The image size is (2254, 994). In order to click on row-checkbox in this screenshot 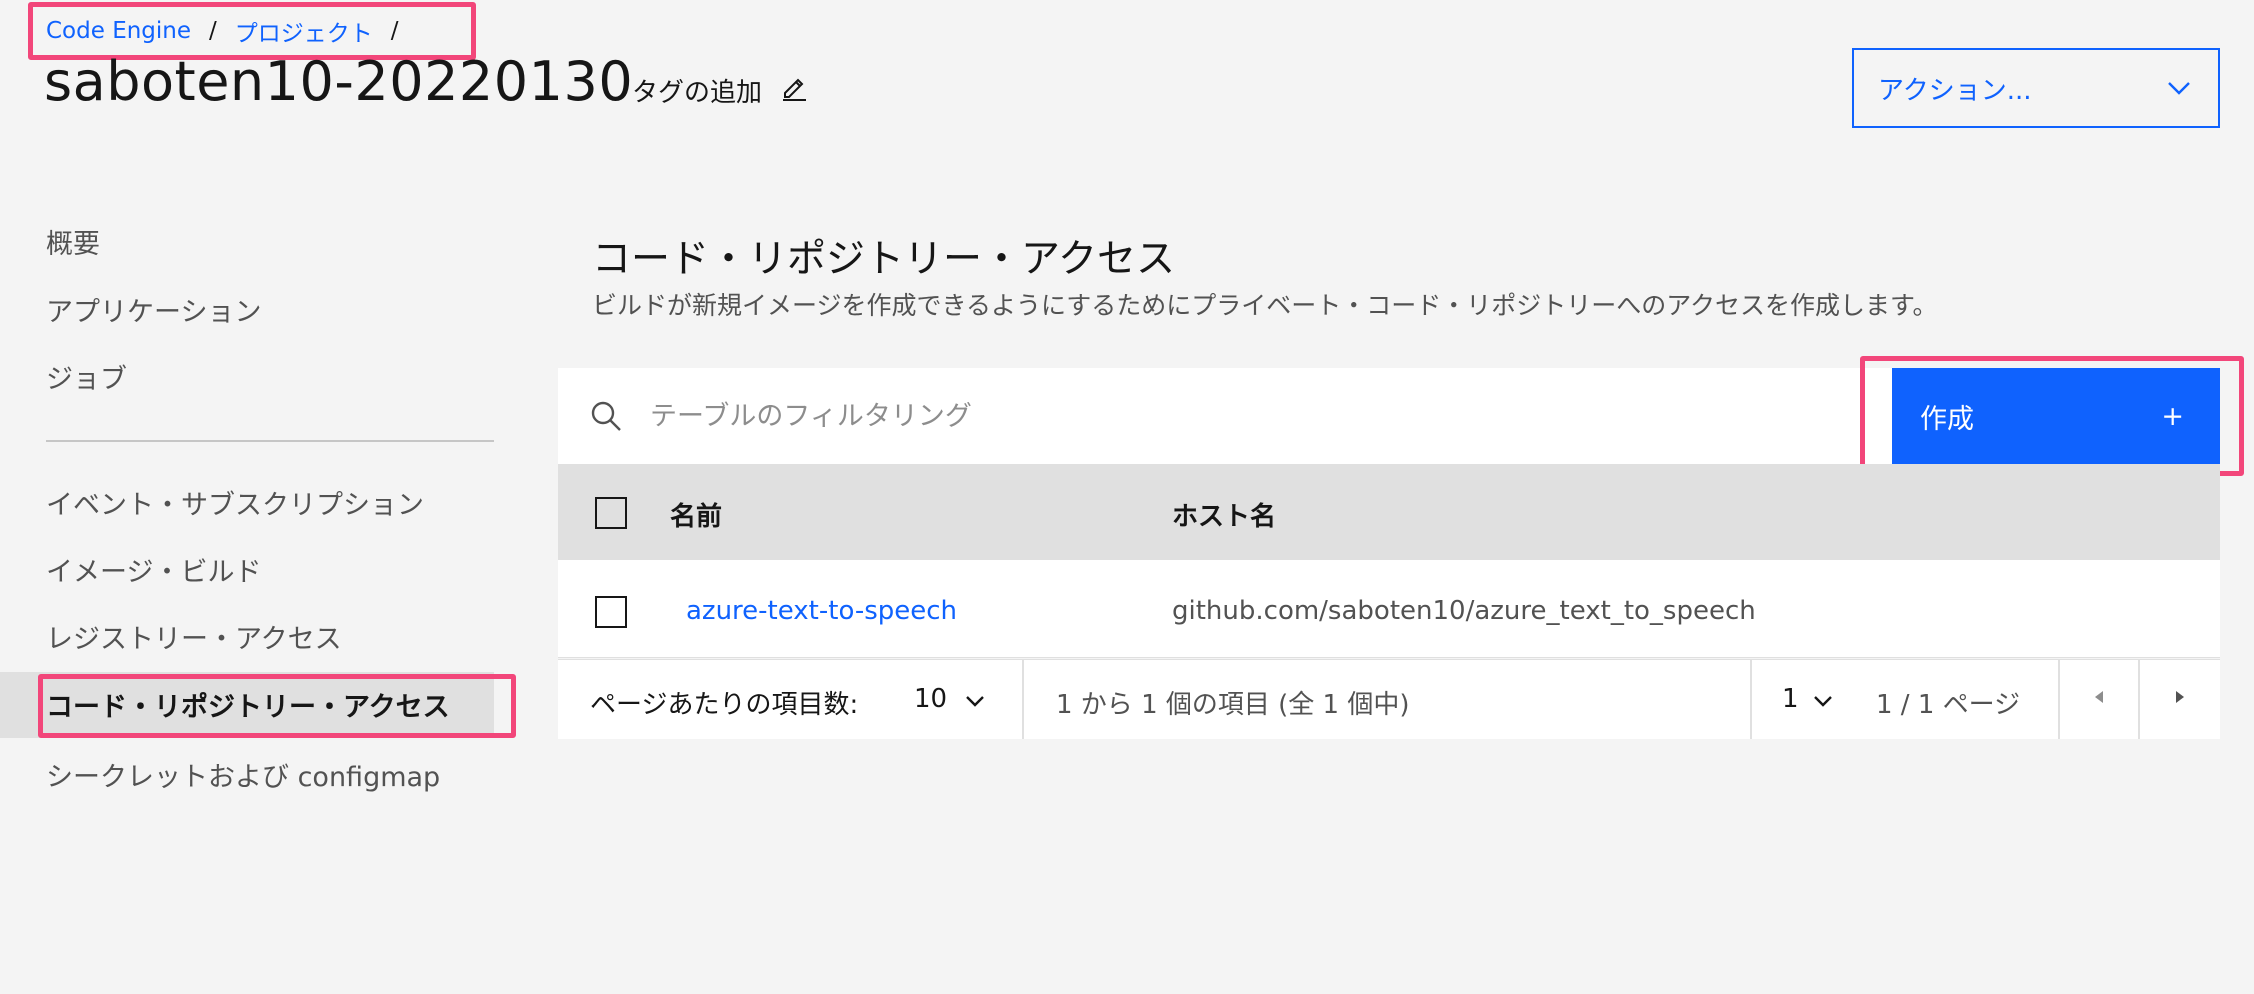, I will do `click(611, 612)`.